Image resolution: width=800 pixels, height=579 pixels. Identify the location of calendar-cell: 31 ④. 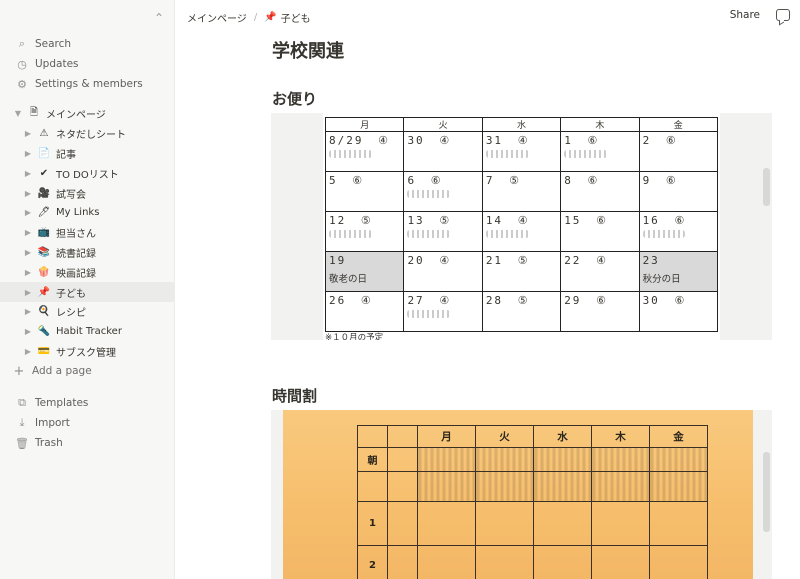
(521, 151).